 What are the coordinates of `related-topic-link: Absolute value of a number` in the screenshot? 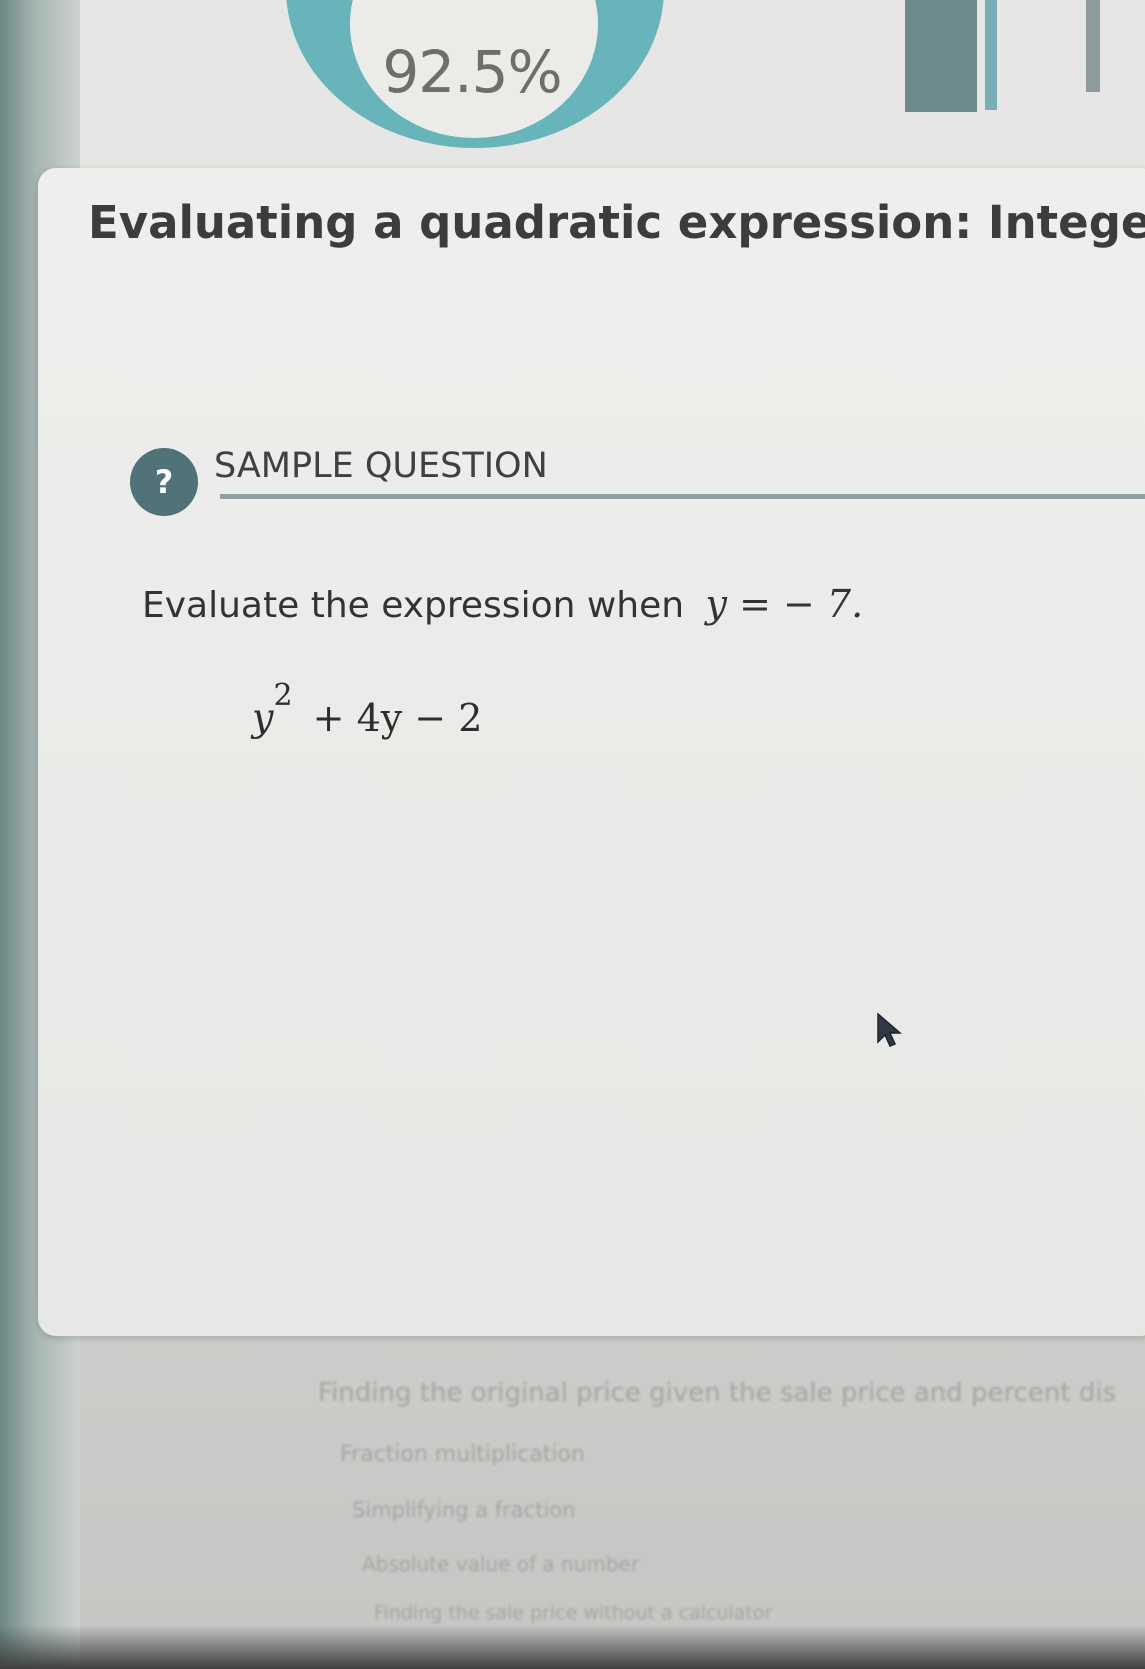 It's located at (500, 1564).